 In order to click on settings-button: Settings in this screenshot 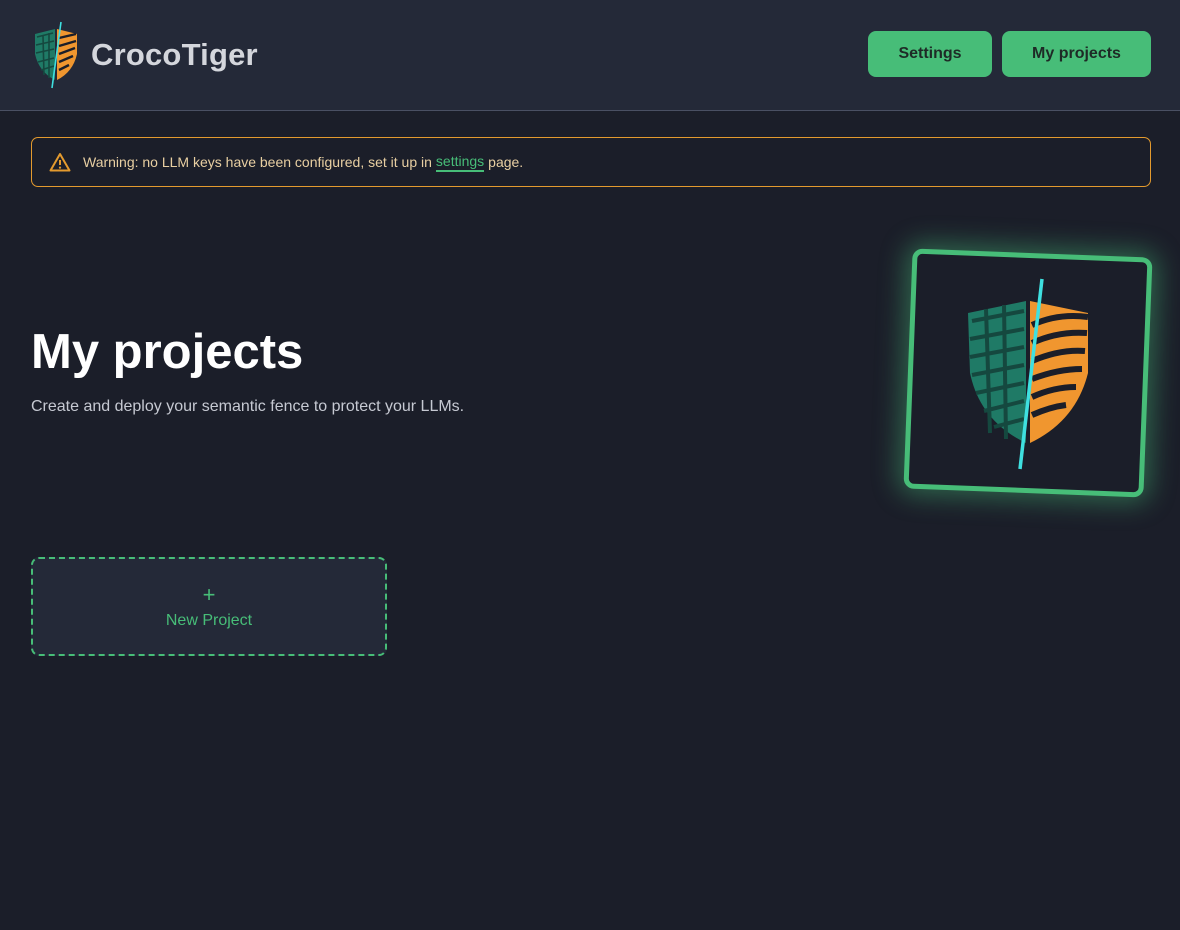, I will do `click(930, 54)`.